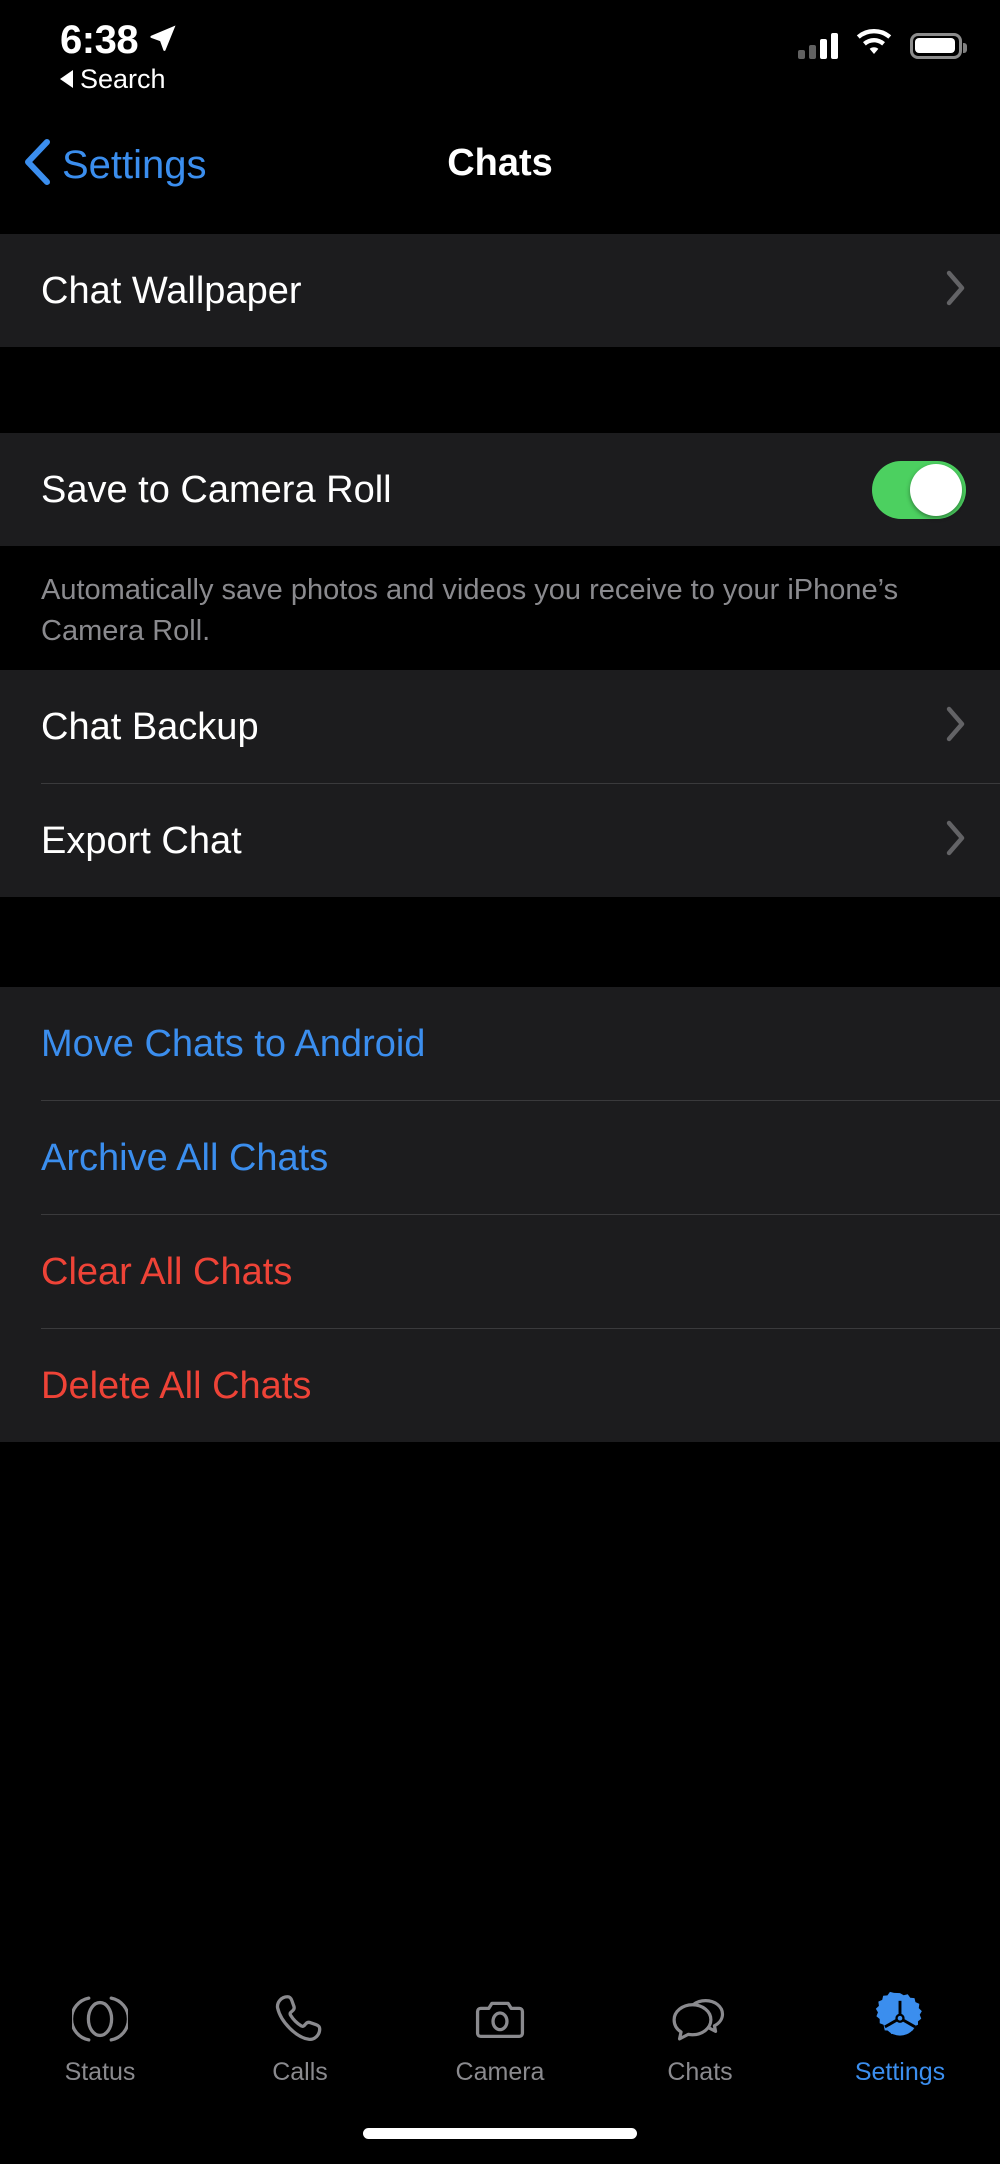 The height and width of the screenshot is (2164, 1000). What do you see at coordinates (500, 1385) in the screenshot?
I see `row-delete-all-chats: Delete All Chats` at bounding box center [500, 1385].